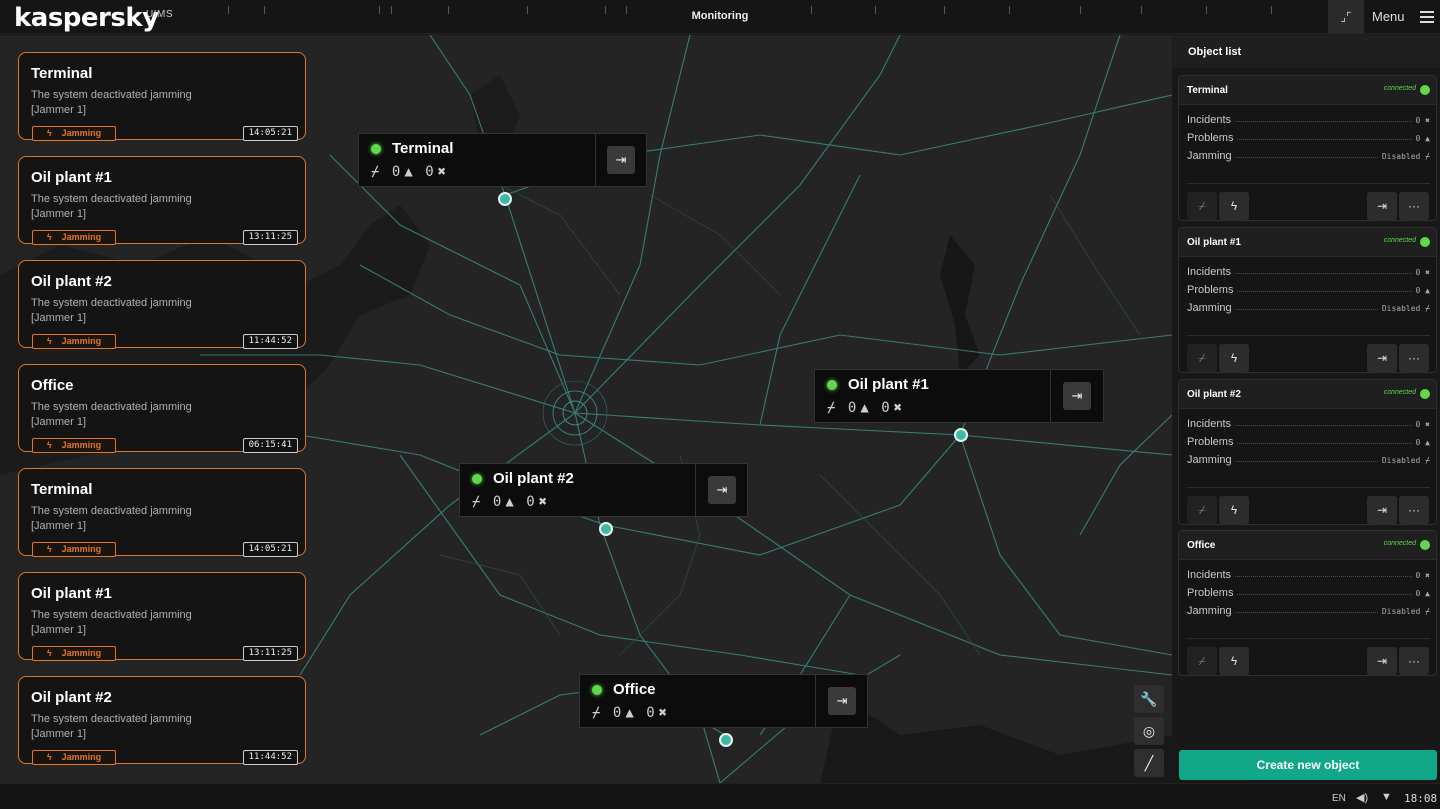  I want to click on popup-divider, so click(815, 701).